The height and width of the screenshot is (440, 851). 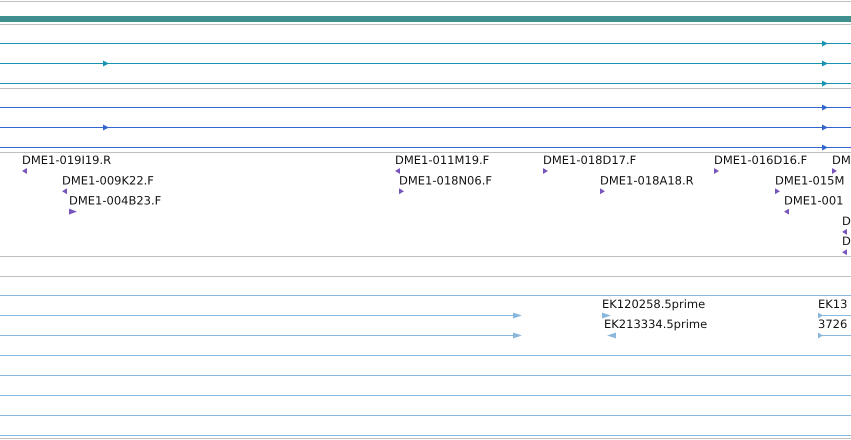 What do you see at coordinates (115, 201) in the screenshot?
I see `feature-label: DME1-004B23.F` at bounding box center [115, 201].